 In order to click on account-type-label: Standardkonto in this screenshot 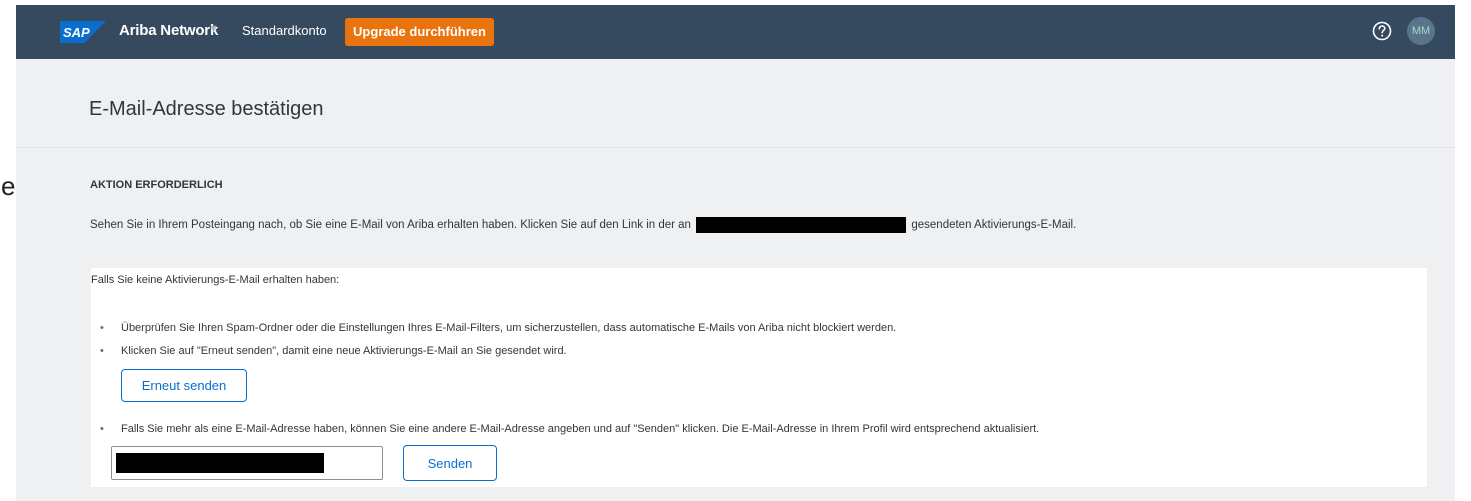, I will do `click(284, 30)`.